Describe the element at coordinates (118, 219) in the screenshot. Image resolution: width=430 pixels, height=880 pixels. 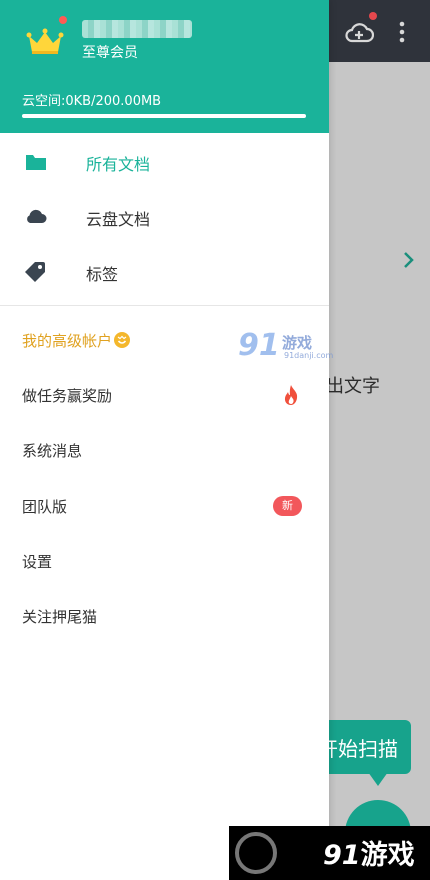
I see `nav-item-label: 云盘文档` at that location.